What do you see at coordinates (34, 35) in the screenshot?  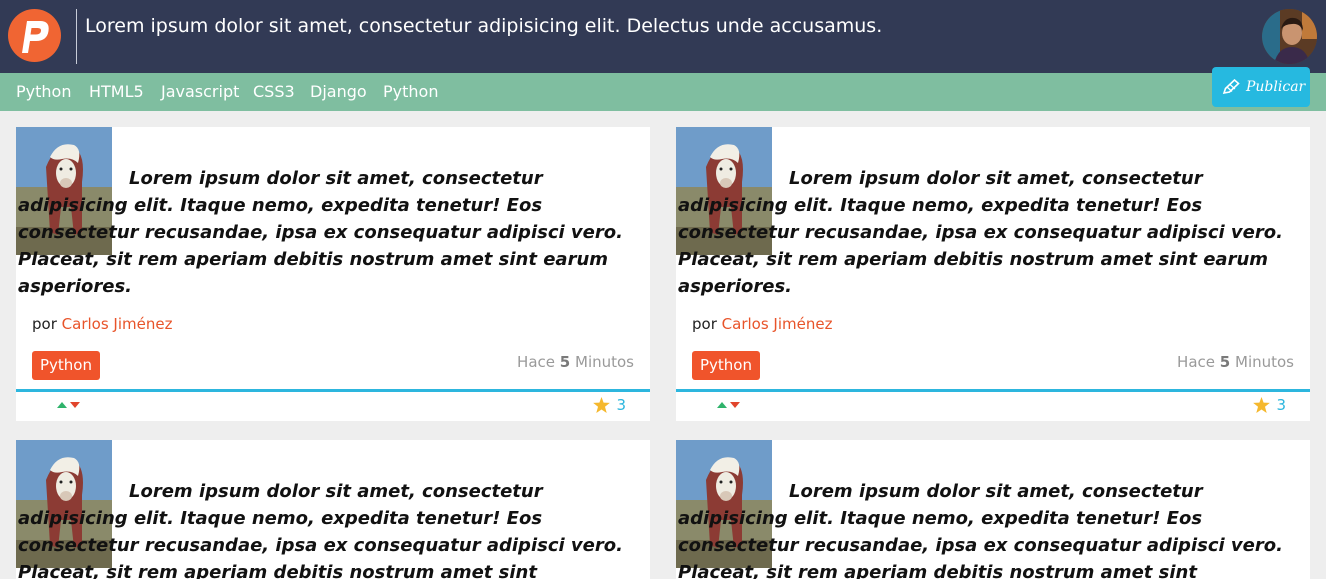 I see `logo-p-icon` at bounding box center [34, 35].